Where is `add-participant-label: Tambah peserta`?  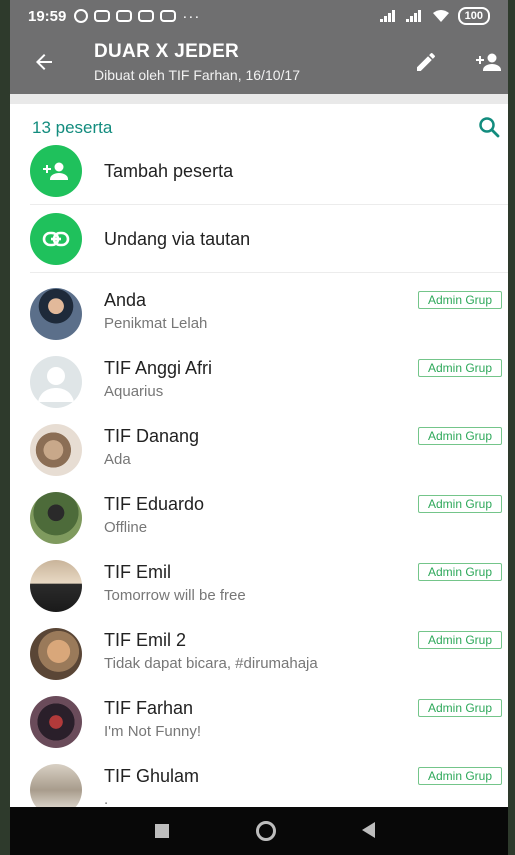
add-participant-label: Tambah peserta is located at coordinates (169, 171).